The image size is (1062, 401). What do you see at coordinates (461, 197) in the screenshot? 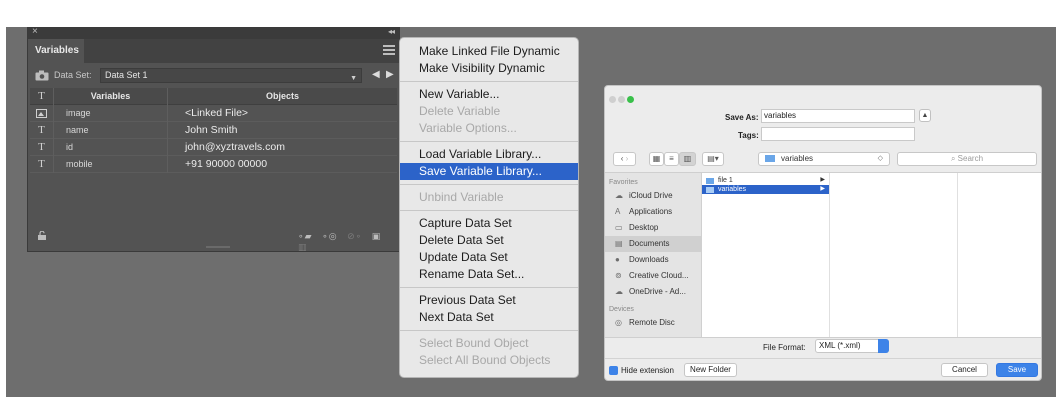
I see `menu-item-unbind-variable: Unbind Variable` at bounding box center [461, 197].